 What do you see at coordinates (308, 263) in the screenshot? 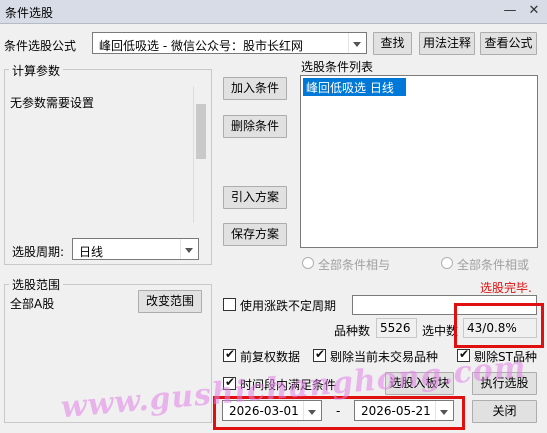
I see `radio-all-and` at bounding box center [308, 263].